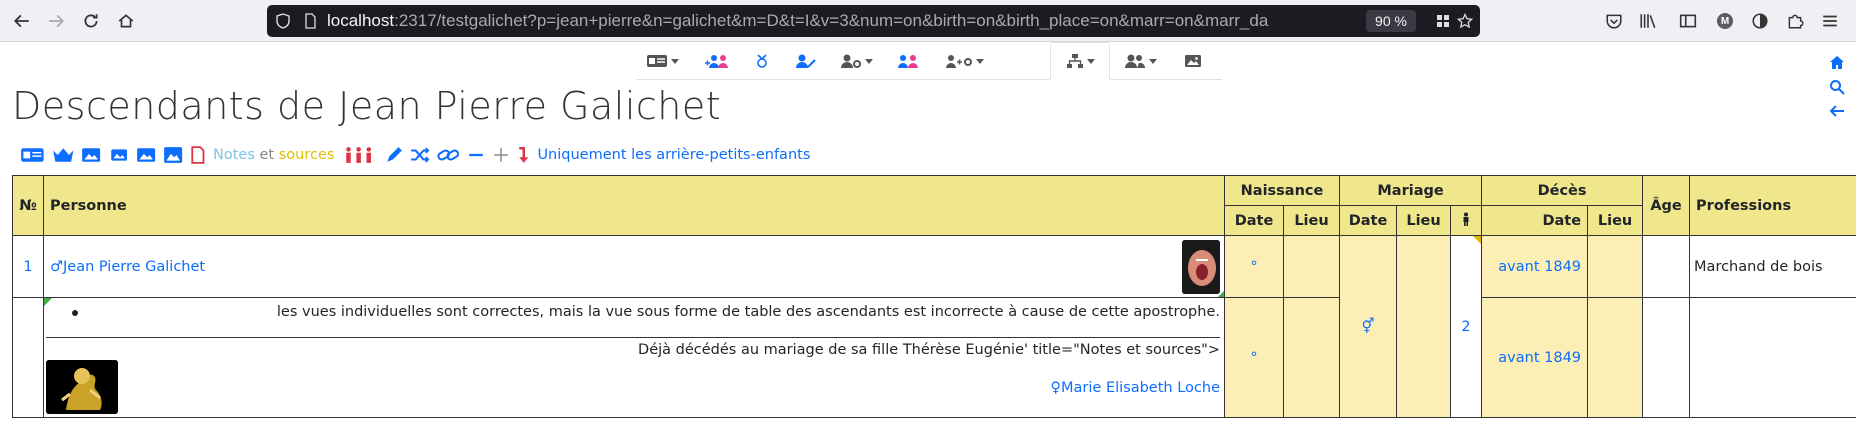  Describe the element at coordinates (1535, 220) in the screenshot. I see `col-death-date: Date` at that location.